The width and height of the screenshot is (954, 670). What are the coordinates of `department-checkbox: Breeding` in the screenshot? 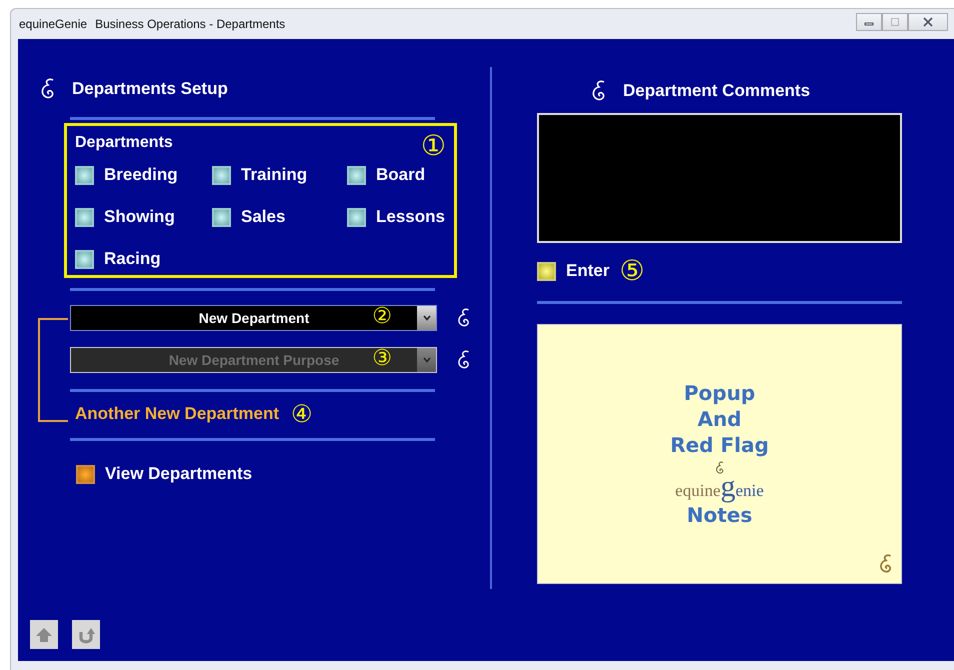 It's located at (143, 175).